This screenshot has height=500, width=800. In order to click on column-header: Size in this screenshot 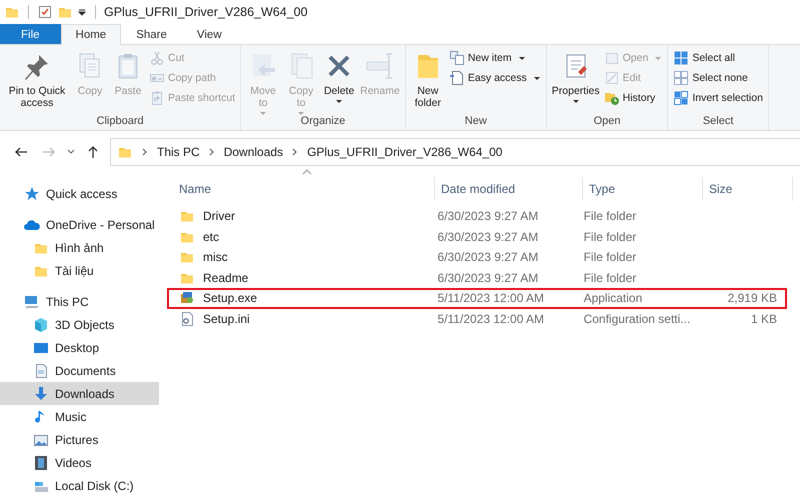, I will do `click(748, 189)`.